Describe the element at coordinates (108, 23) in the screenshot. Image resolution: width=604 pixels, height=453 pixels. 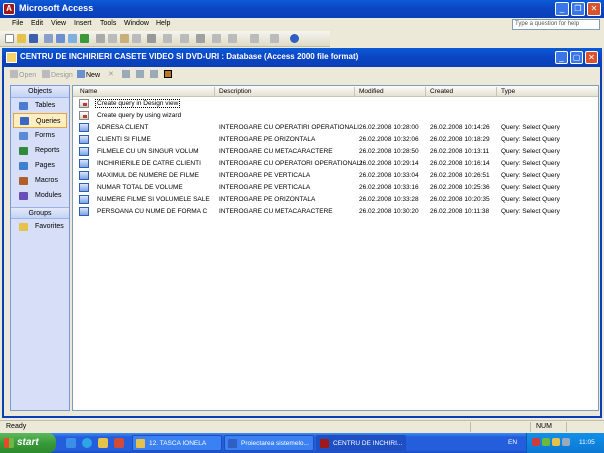
I see `menu-tools: Tools` at that location.